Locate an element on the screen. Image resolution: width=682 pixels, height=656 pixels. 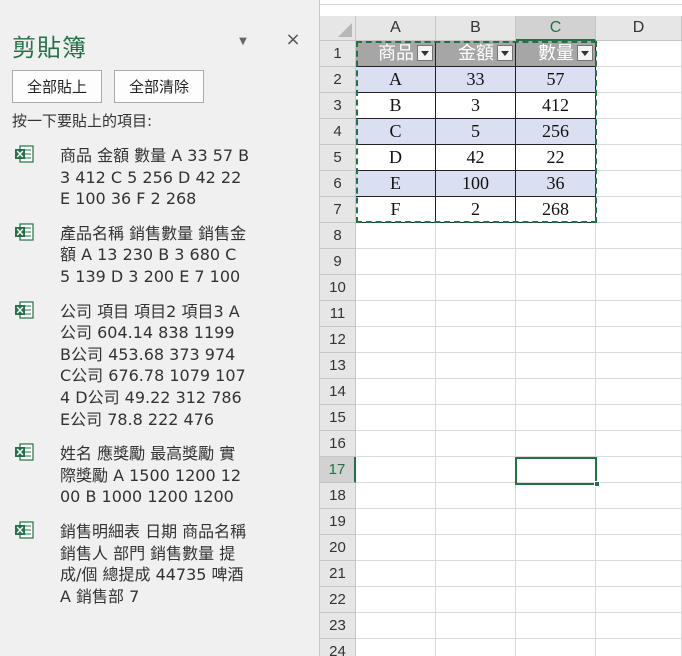
cell-c1: 數量 is located at coordinates (556, 54).